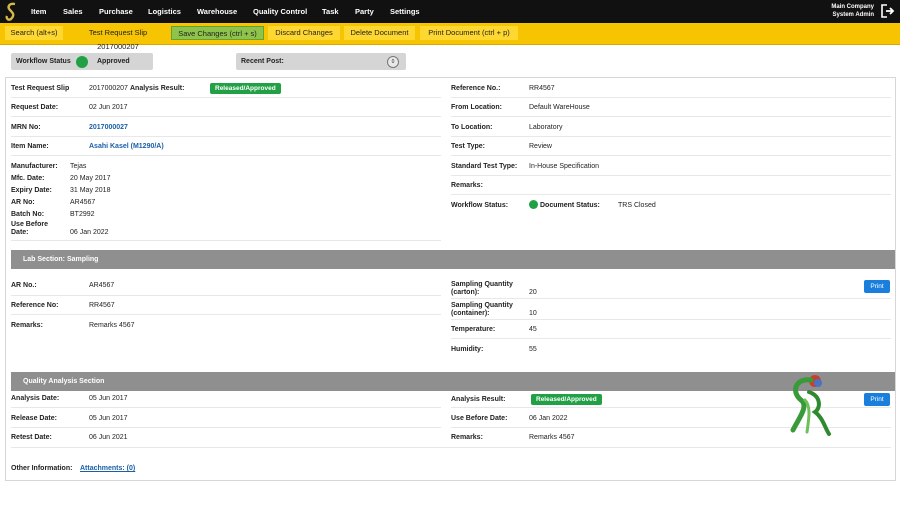 Image resolution: width=900 pixels, height=506 pixels. I want to click on nav-item-item: Item, so click(38, 11).